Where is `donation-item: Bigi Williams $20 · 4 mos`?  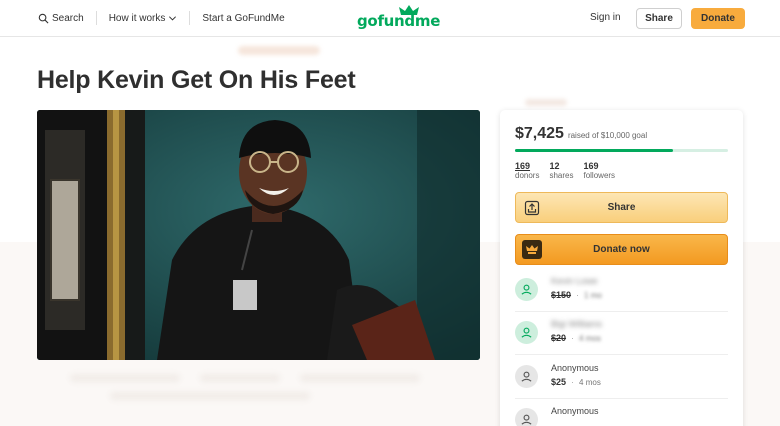 donation-item: Bigi Williams $20 · 4 mos is located at coordinates (621, 334).